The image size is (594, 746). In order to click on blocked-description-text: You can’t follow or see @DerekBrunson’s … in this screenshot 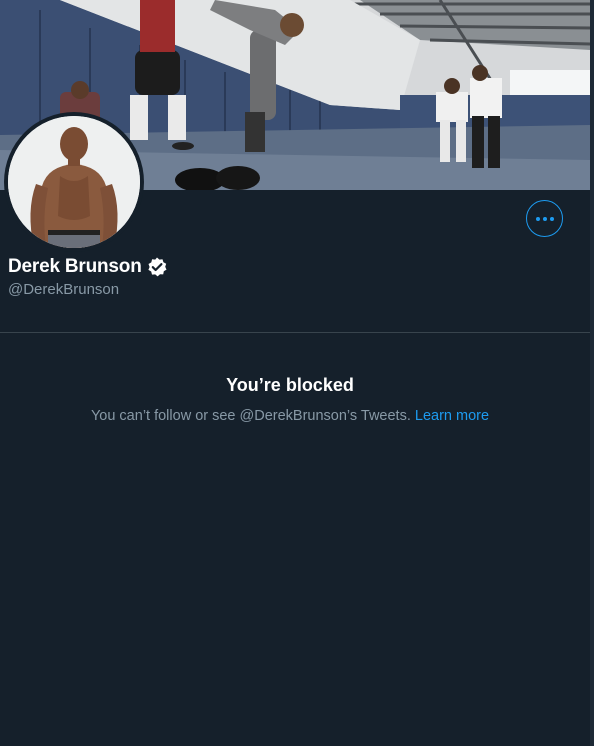, I will do `click(250, 416)`.